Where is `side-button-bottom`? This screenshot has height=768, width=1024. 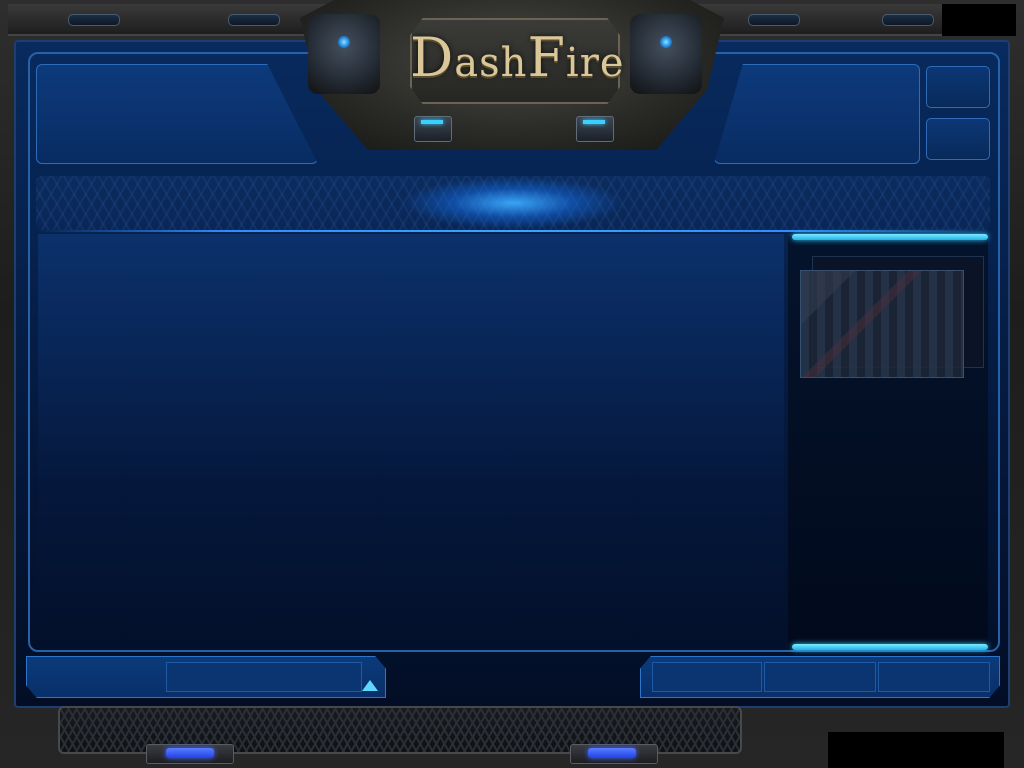
side-button-bottom is located at coordinates (958, 139).